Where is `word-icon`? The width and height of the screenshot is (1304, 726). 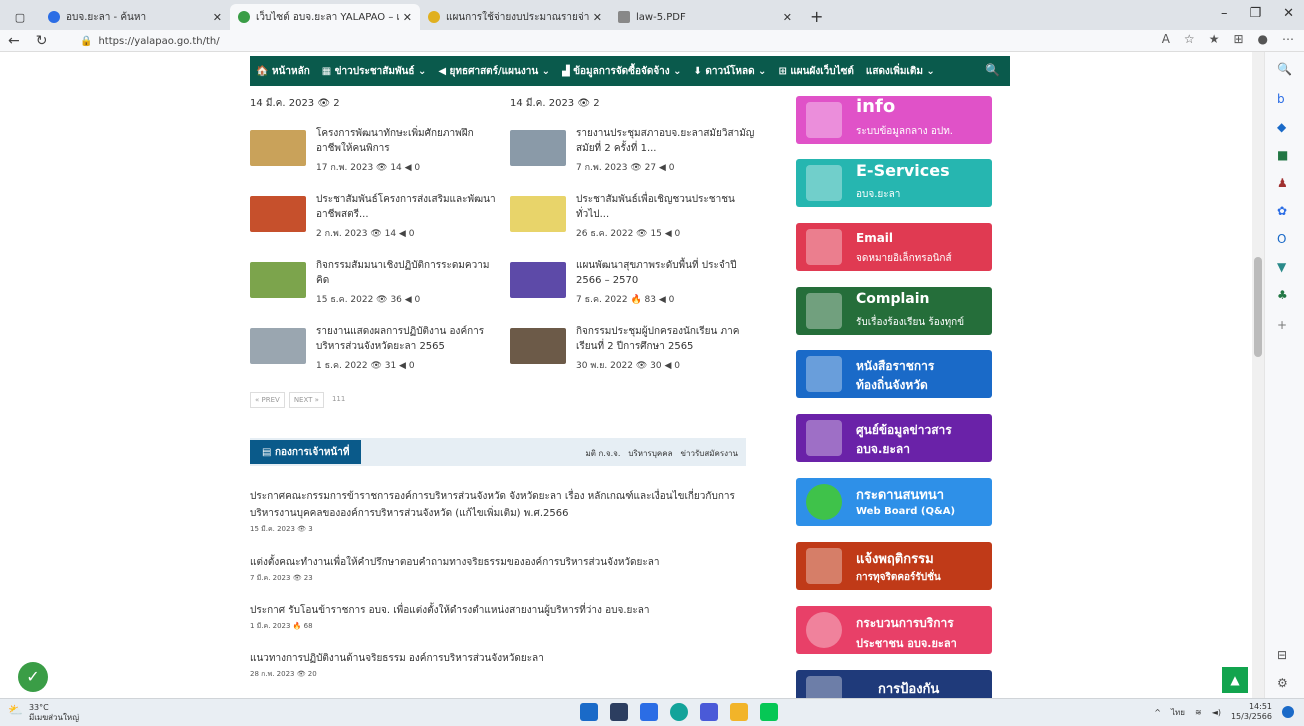 word-icon is located at coordinates (649, 712).